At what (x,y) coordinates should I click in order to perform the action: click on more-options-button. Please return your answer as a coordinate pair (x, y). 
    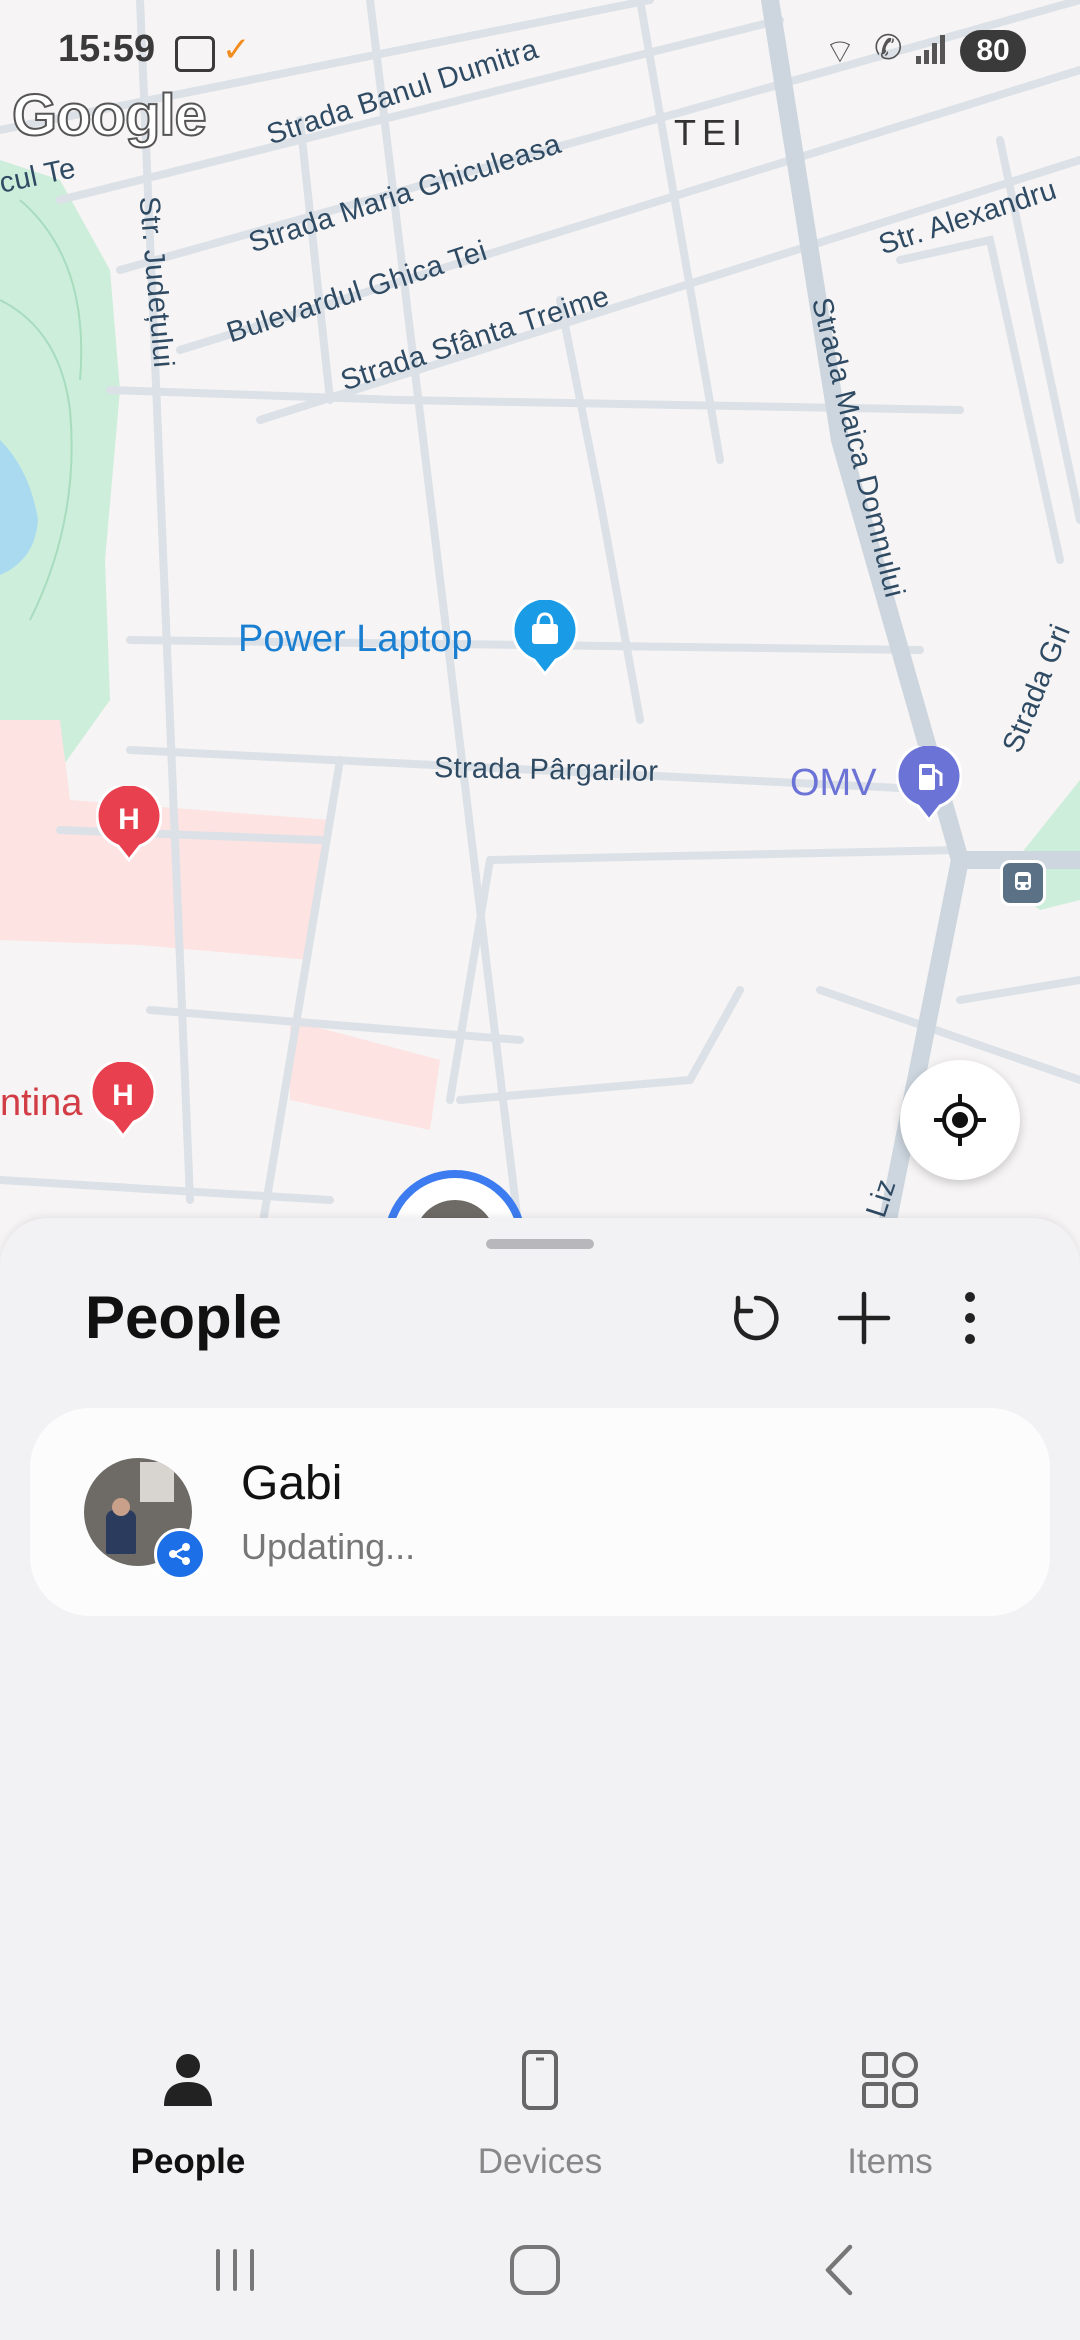
    Looking at the image, I should click on (970, 1318).